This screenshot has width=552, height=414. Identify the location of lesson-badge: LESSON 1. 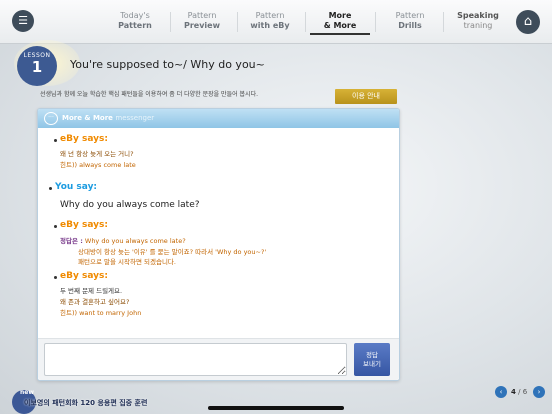
(37, 66).